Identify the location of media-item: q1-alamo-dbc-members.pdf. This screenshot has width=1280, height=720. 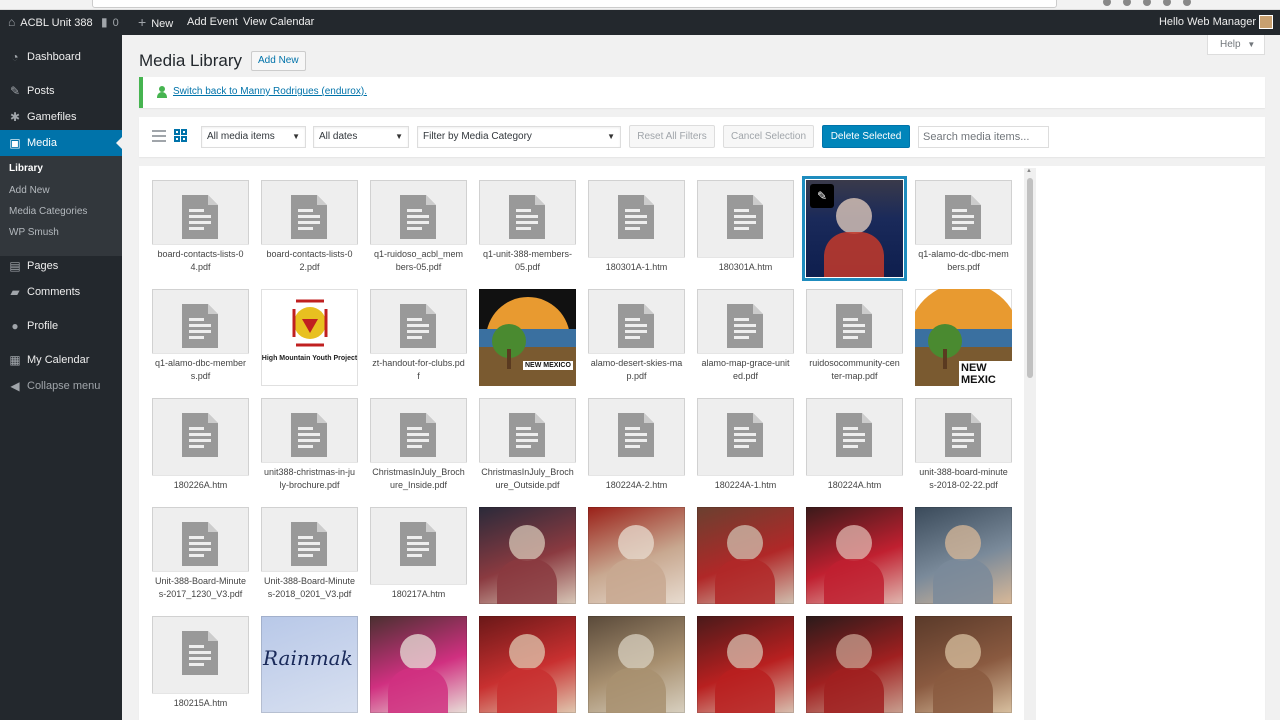
(200, 337).